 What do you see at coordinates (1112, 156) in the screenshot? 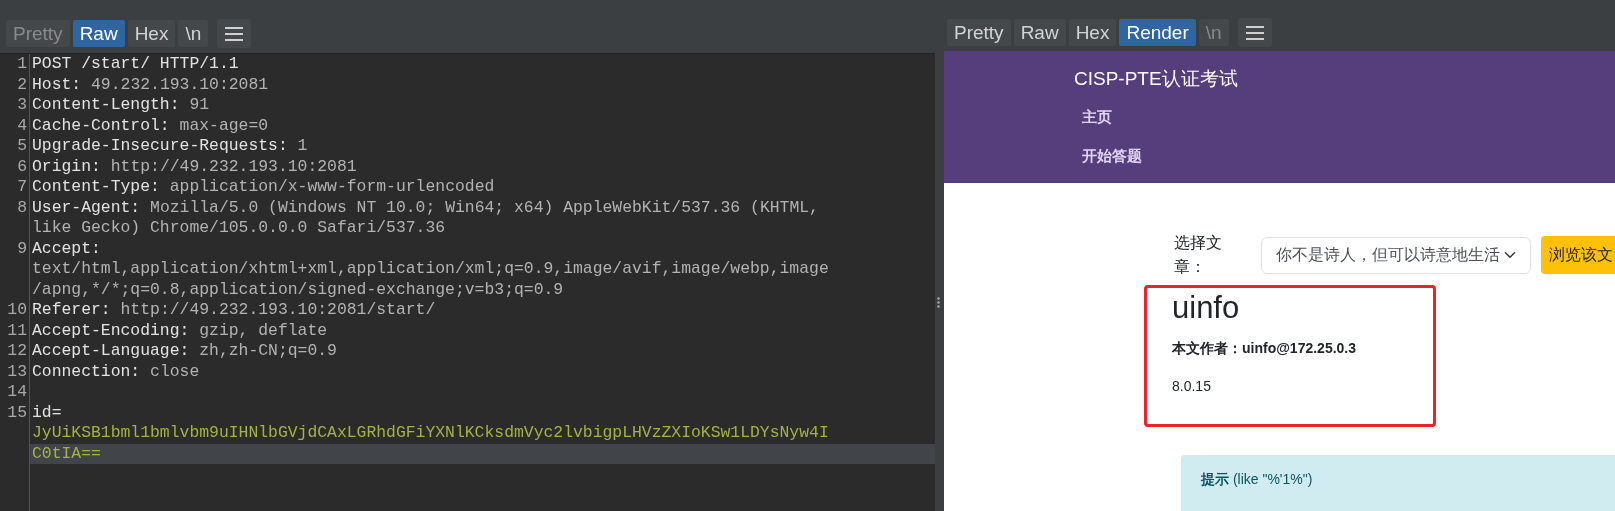
I see `nav-link: 开始答题` at bounding box center [1112, 156].